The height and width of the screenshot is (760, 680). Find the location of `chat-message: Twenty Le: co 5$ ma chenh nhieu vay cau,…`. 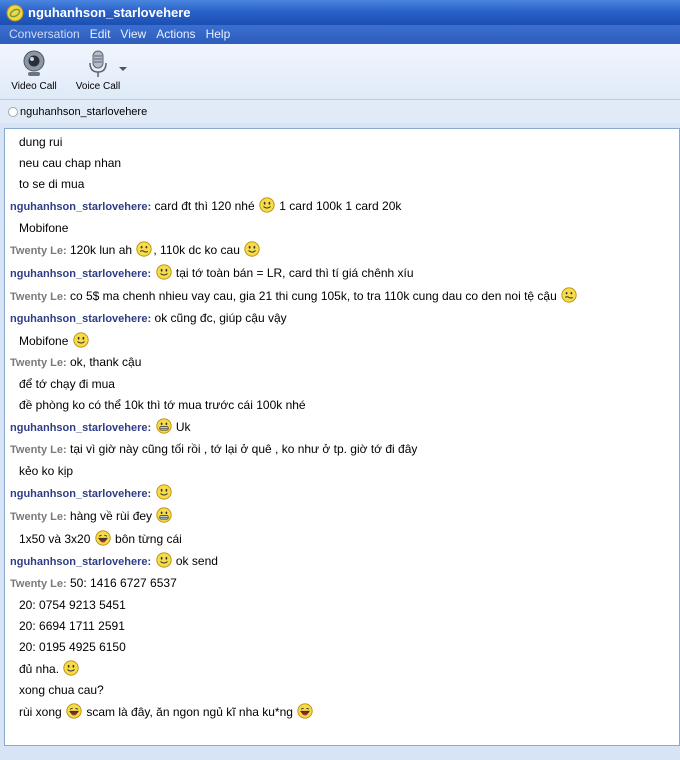

chat-message: Twenty Le: co 5$ ma chenh nhieu vay cau,… is located at coordinates (344, 296).